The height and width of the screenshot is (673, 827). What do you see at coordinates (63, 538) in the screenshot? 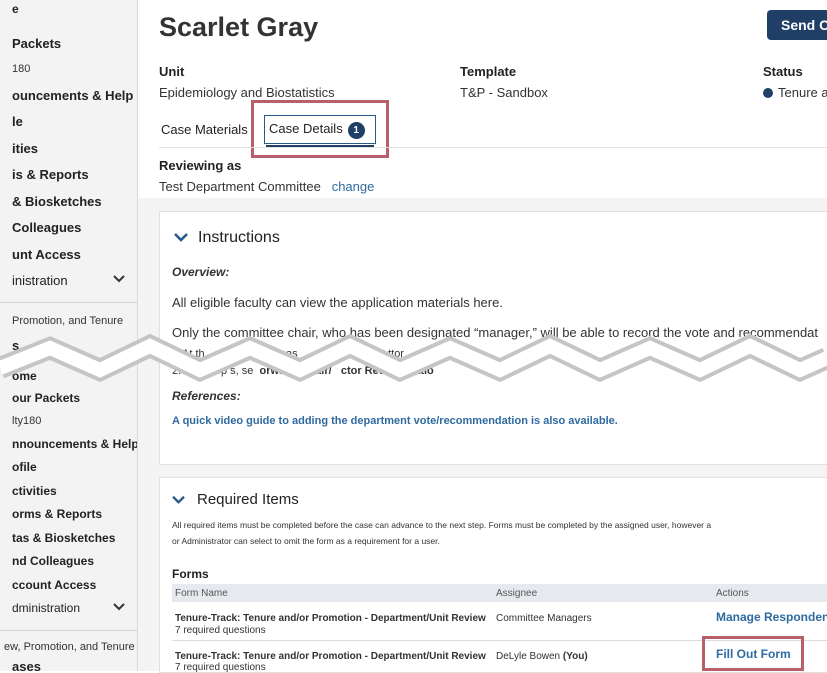
I see `sidebar-item-biosketches: tas & Biosketches` at bounding box center [63, 538].